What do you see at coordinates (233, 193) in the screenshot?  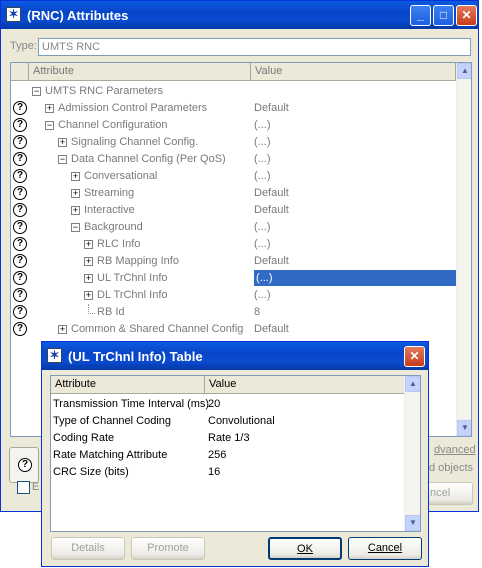 I see `attribute-row: ? + Streaming Default` at bounding box center [233, 193].